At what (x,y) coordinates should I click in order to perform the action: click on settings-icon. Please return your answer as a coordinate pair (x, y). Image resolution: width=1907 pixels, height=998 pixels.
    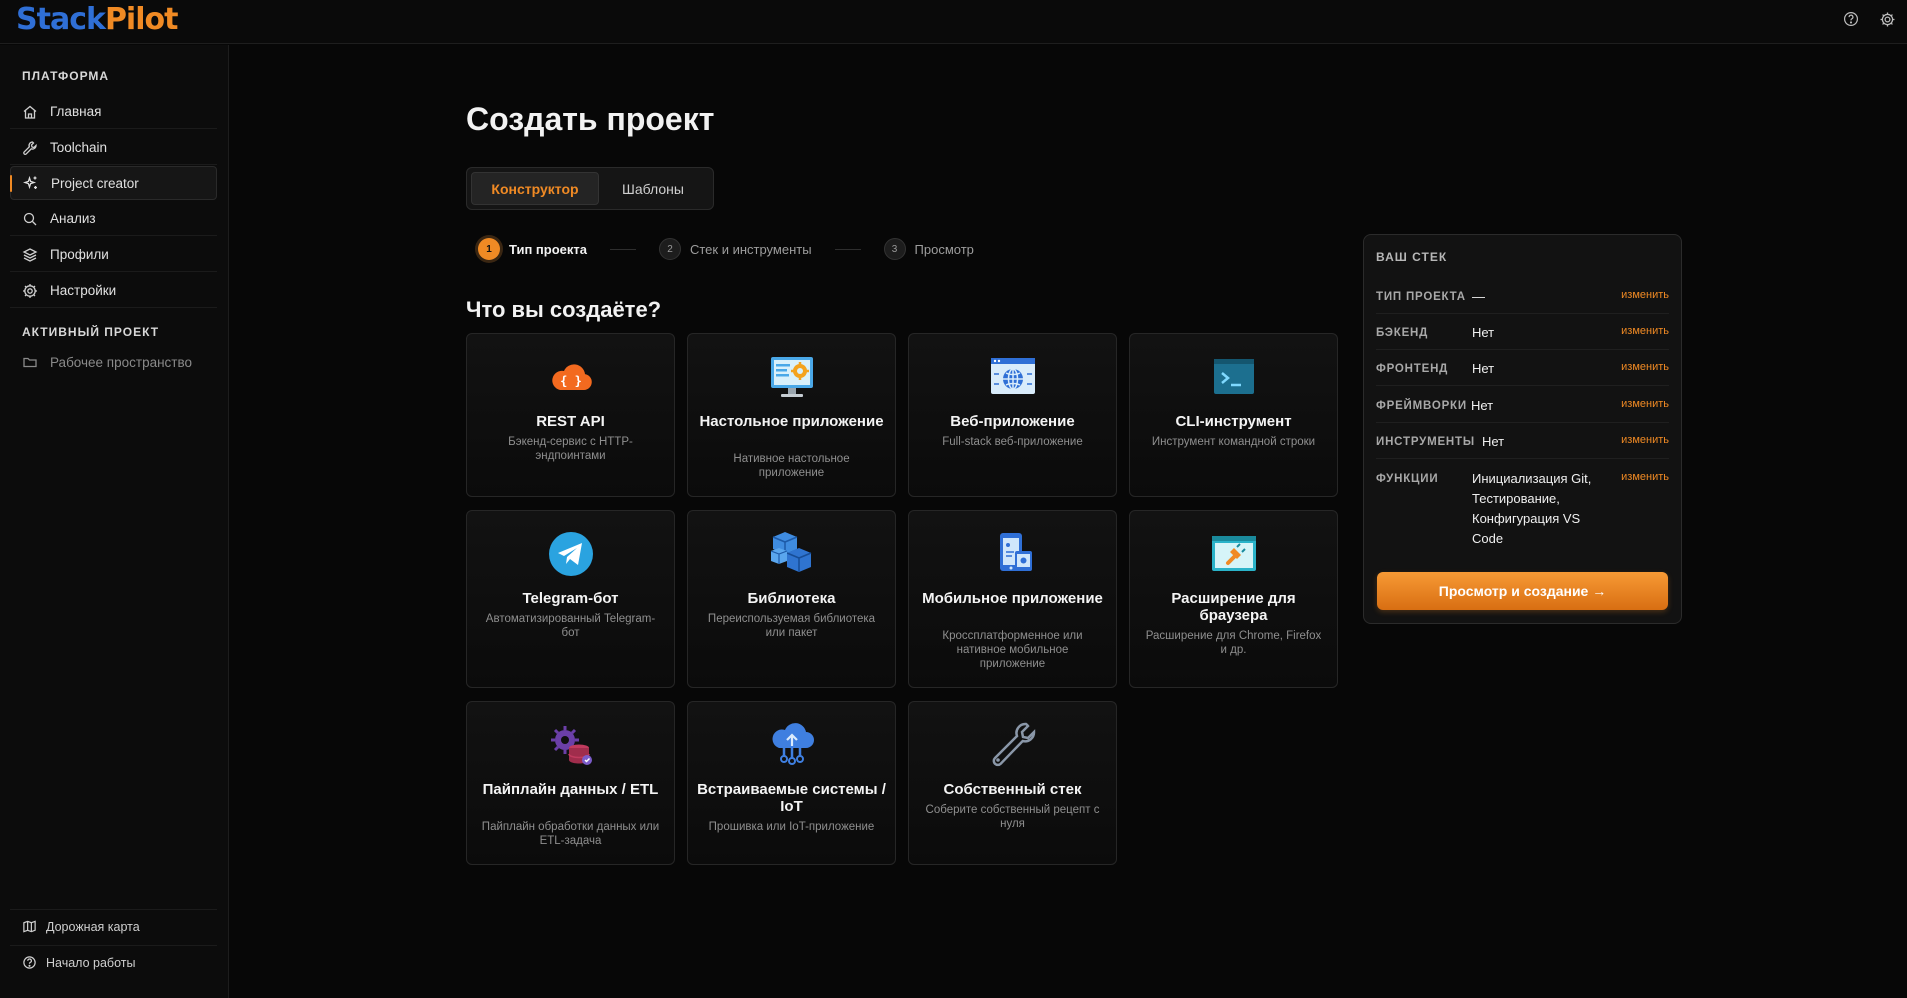
    Looking at the image, I should click on (1887, 19).